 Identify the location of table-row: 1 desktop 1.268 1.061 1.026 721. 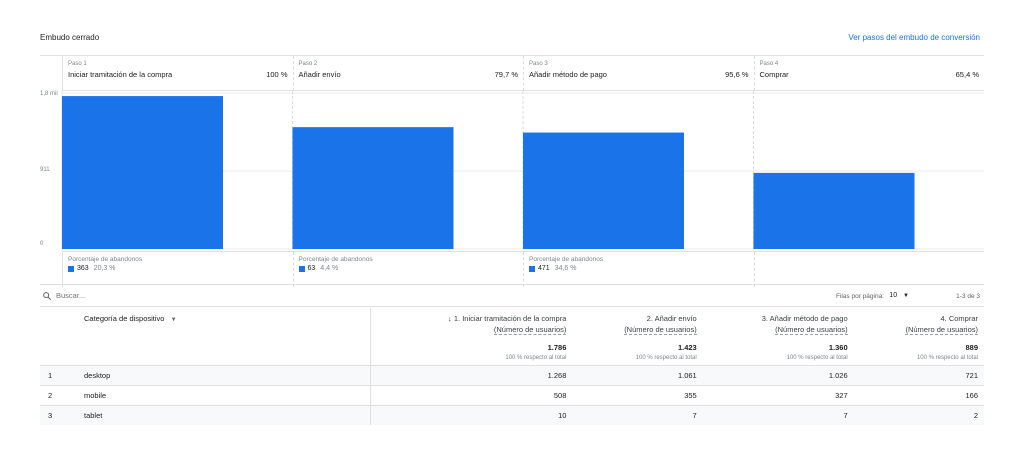
(512, 375).